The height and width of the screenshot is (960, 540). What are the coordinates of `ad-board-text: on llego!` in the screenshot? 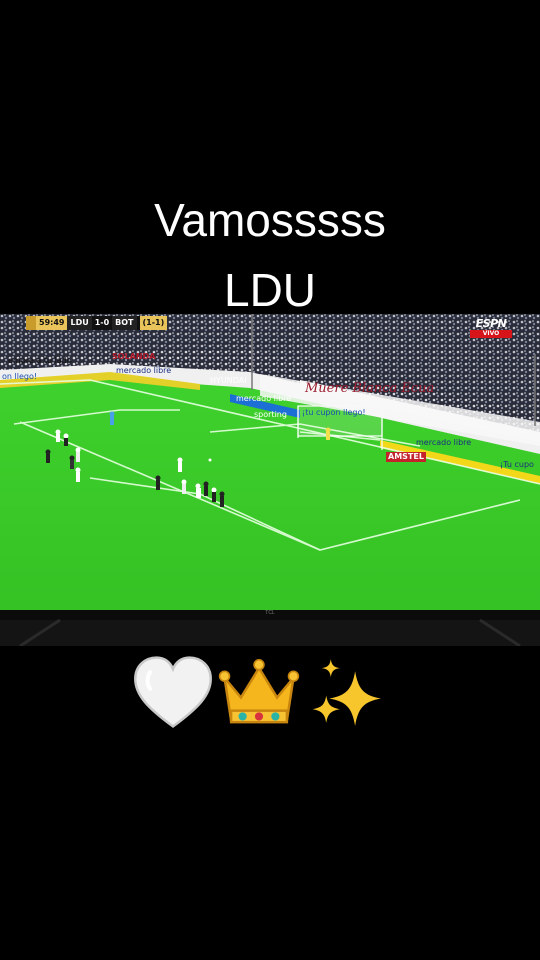 It's located at (20, 376).